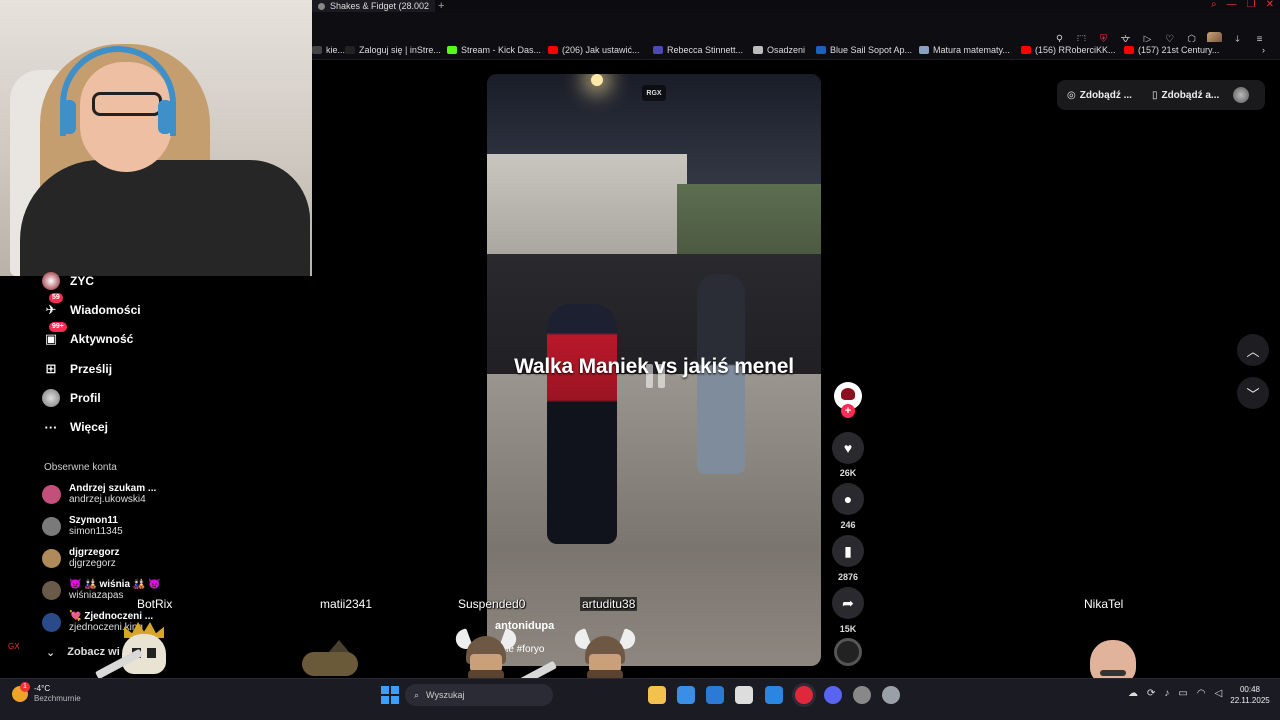 The width and height of the screenshot is (1280, 720). I want to click on chevron-up-icon: ︿, so click(1253, 351).